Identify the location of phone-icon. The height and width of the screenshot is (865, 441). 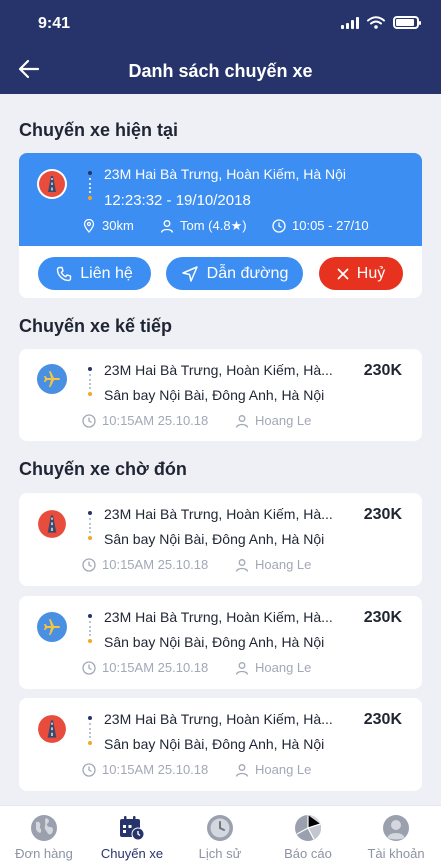
(64, 273).